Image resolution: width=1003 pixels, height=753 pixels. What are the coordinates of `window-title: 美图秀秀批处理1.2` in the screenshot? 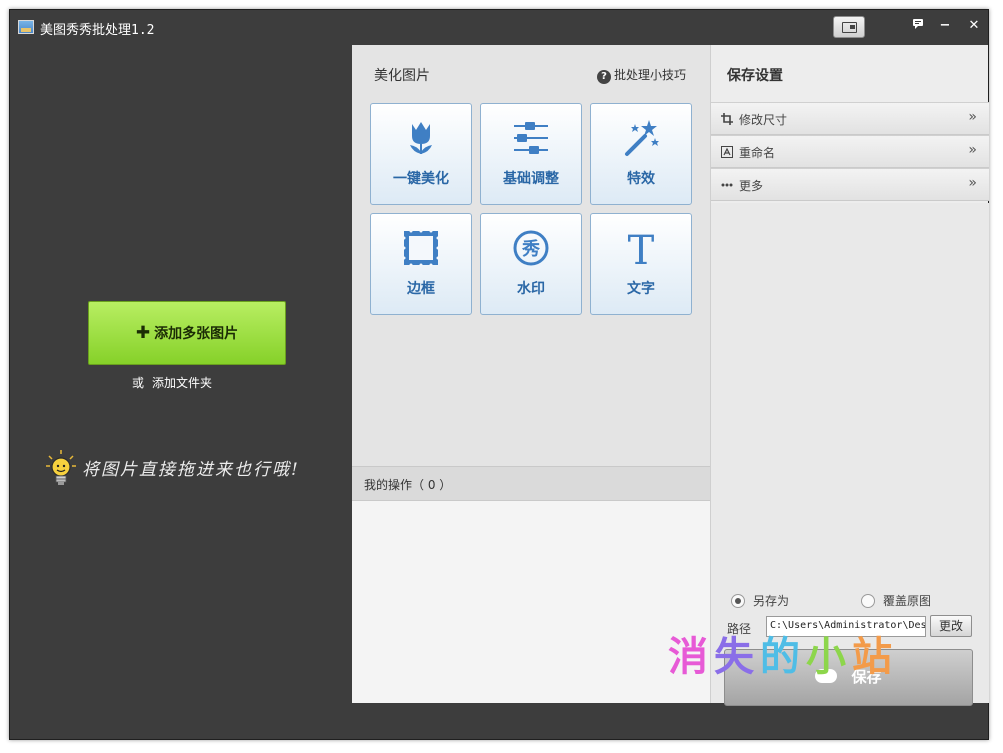 It's located at (97, 30).